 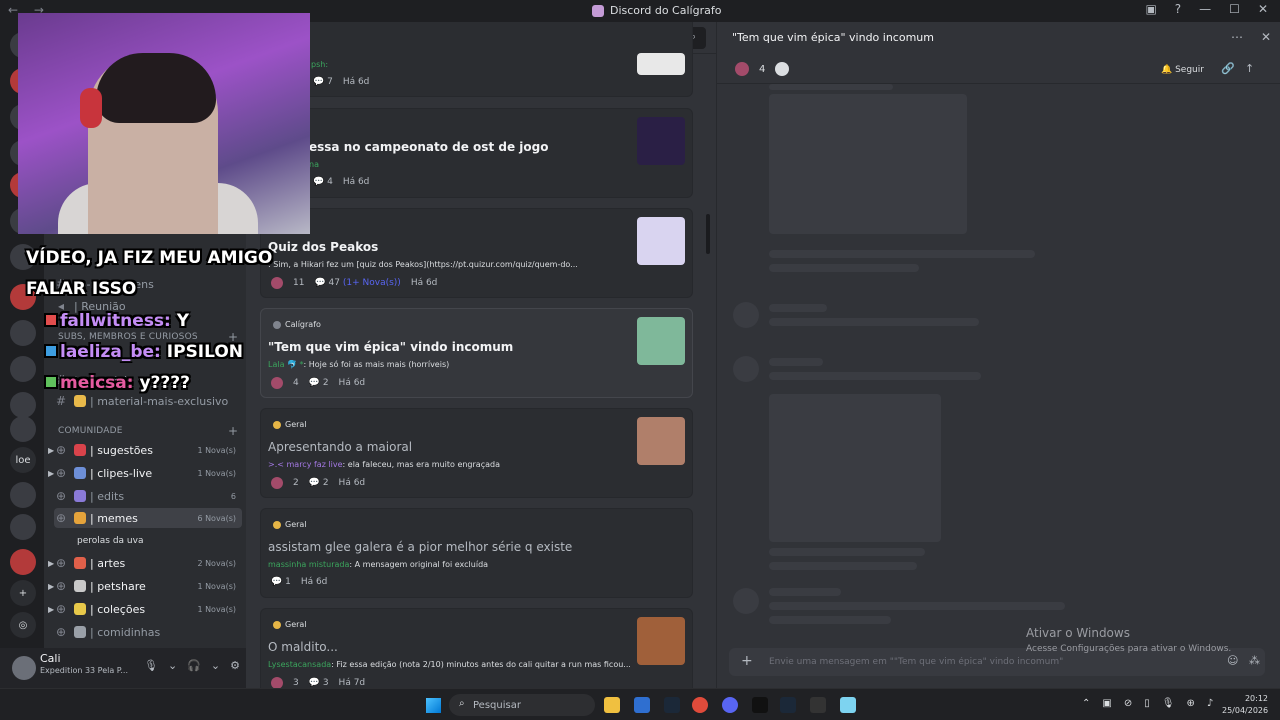 I want to click on inbox-icon: ▣, so click(x=1150, y=9).